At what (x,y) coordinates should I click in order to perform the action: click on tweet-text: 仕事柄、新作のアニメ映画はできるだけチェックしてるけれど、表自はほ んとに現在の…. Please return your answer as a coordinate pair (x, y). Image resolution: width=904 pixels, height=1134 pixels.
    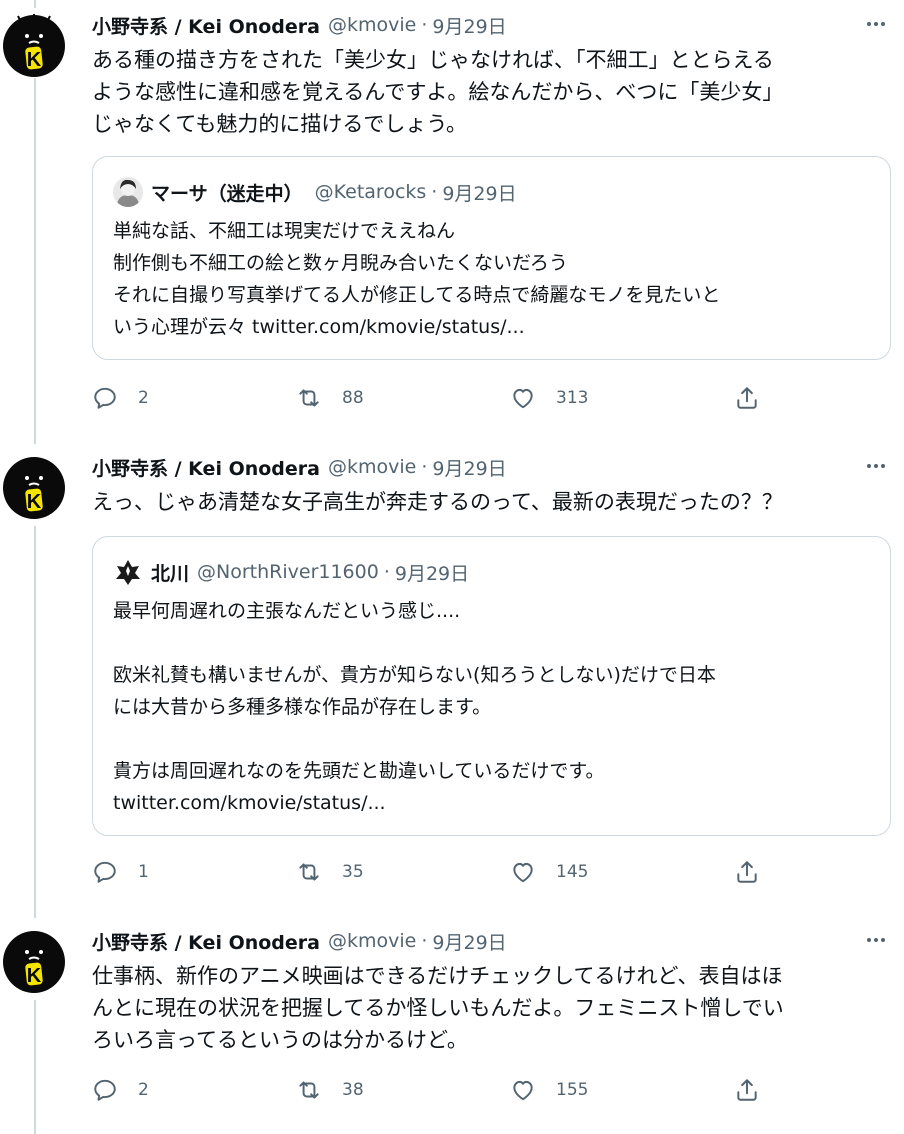
    Looking at the image, I should click on (438, 1008).